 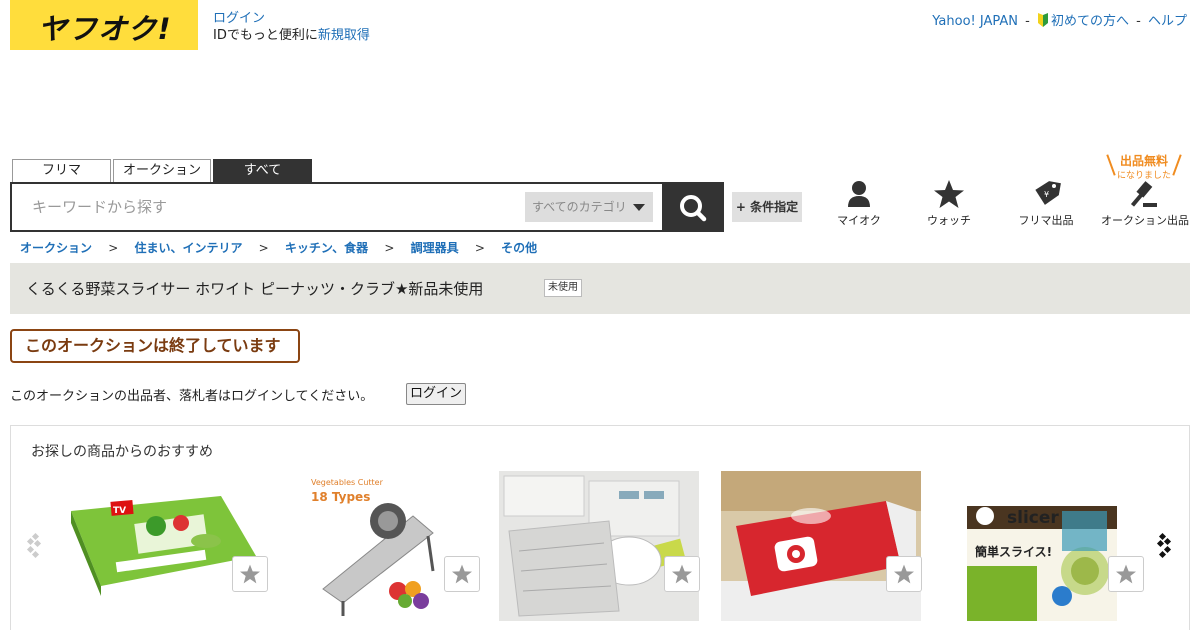 What do you see at coordinates (265, 35) in the screenshot?
I see `id-prompt: IDでもっと便利に` at bounding box center [265, 35].